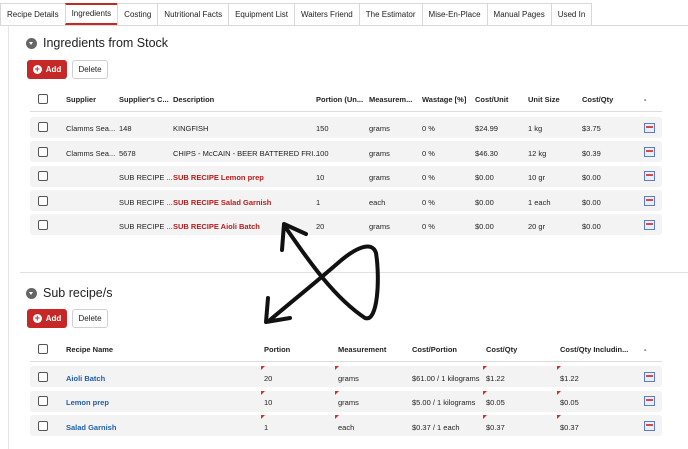  Describe the element at coordinates (193, 99) in the screenshot. I see `column-header: Description` at that location.